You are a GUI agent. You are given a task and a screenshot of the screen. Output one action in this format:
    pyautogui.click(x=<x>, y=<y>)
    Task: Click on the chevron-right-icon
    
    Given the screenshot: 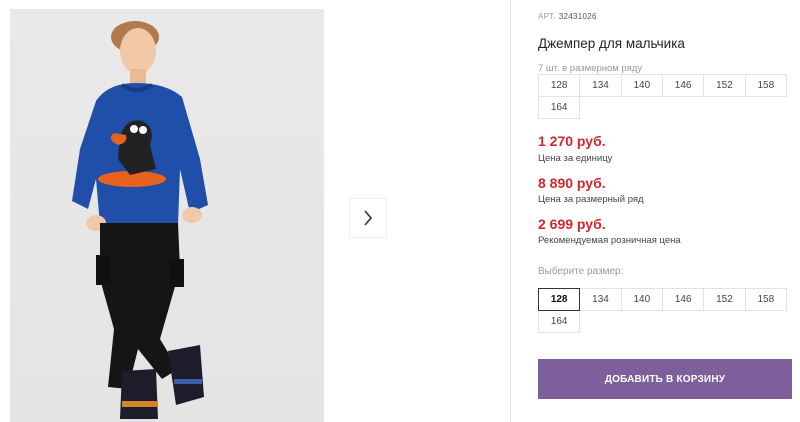 What is the action you would take?
    pyautogui.click(x=368, y=218)
    